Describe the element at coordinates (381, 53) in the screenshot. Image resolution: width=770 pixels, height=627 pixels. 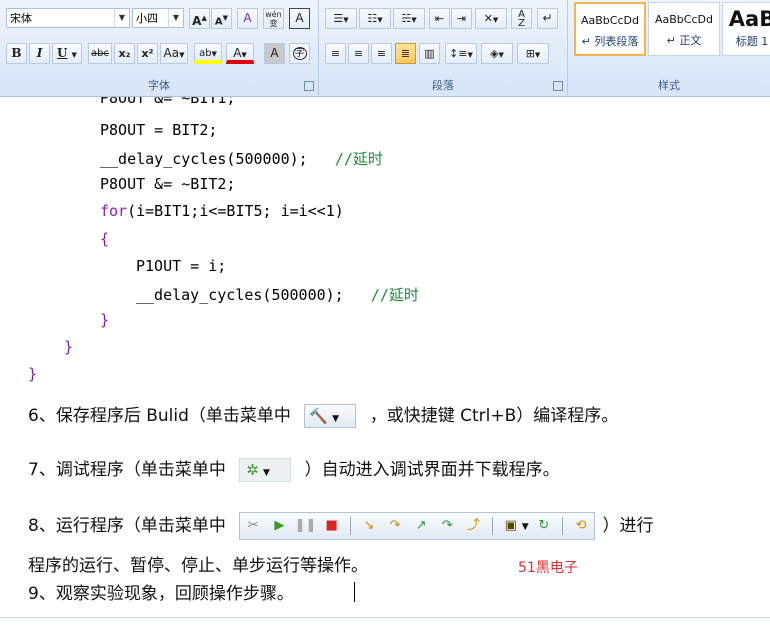
I see `align-right-button: ≡` at that location.